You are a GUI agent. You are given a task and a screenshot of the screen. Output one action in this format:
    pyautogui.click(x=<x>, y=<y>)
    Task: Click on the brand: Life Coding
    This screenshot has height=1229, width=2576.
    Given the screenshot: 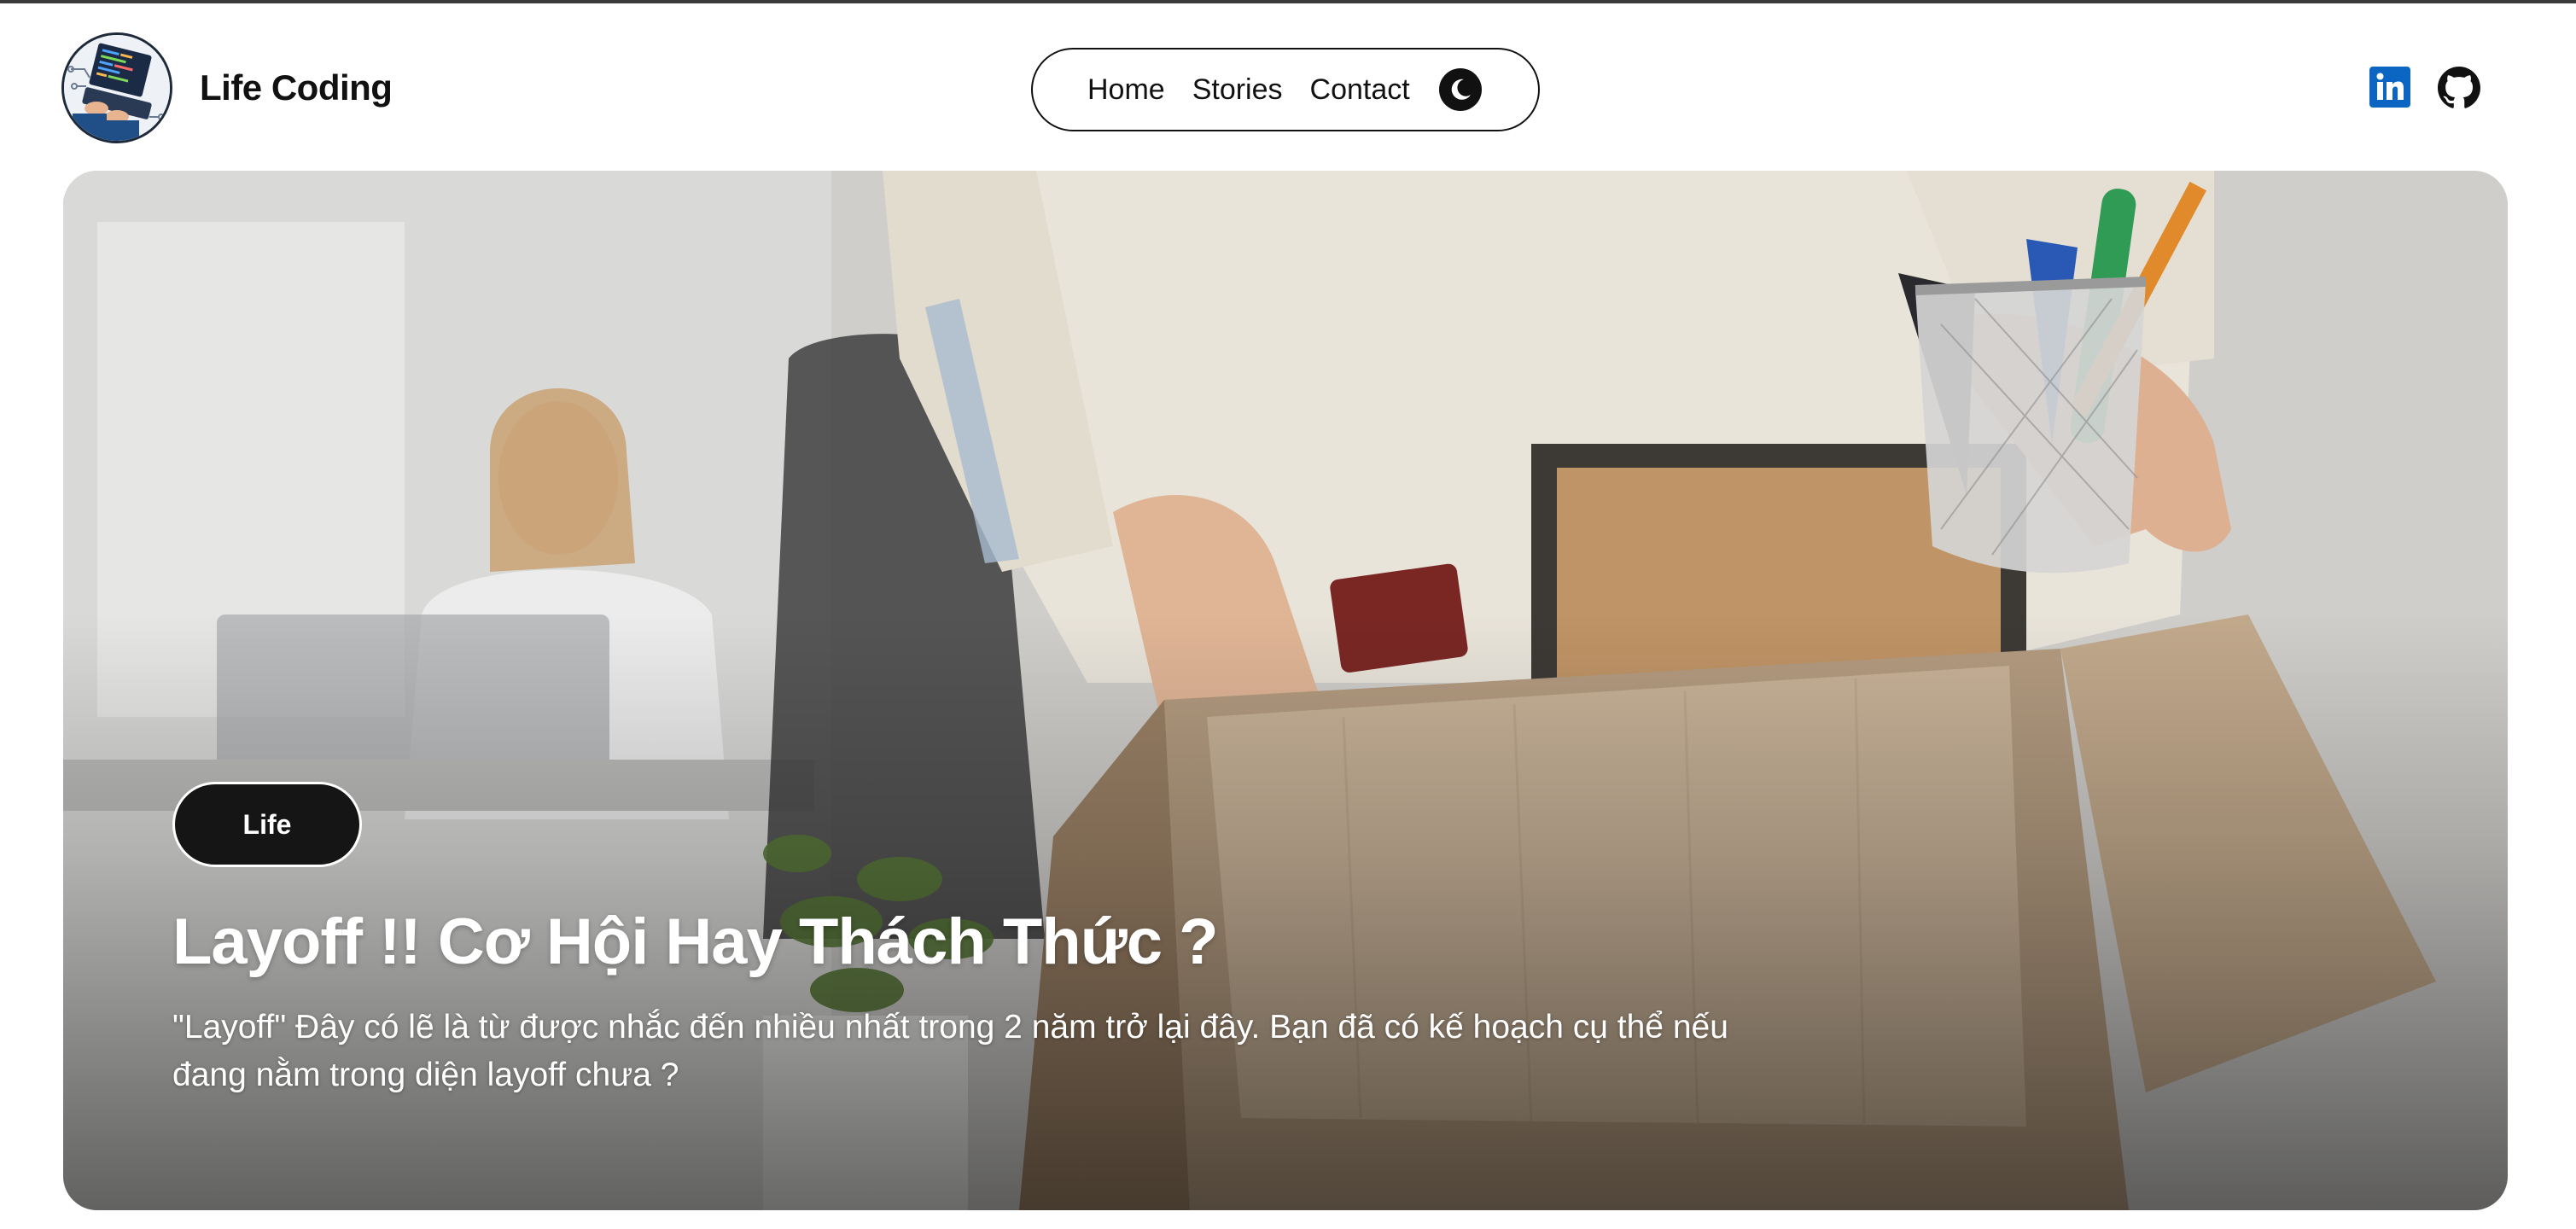 What is the action you would take?
    pyautogui.click(x=227, y=87)
    